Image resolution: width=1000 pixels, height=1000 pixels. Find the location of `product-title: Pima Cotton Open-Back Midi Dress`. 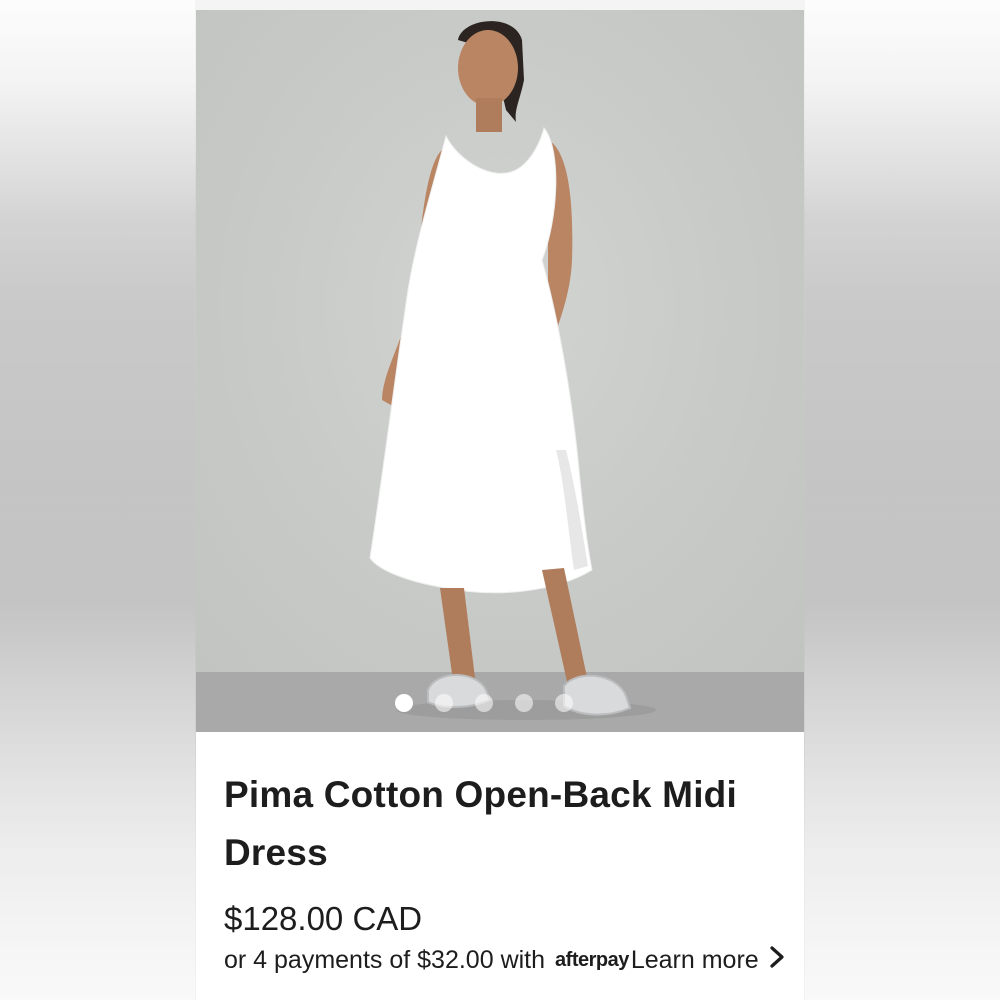

product-title: Pima Cotton Open-Back Midi Dress is located at coordinates (480, 823).